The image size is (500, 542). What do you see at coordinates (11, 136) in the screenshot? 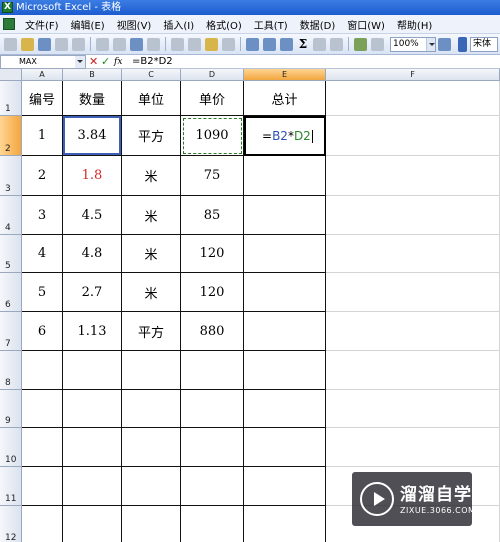
I see `row-header: 2` at bounding box center [11, 136].